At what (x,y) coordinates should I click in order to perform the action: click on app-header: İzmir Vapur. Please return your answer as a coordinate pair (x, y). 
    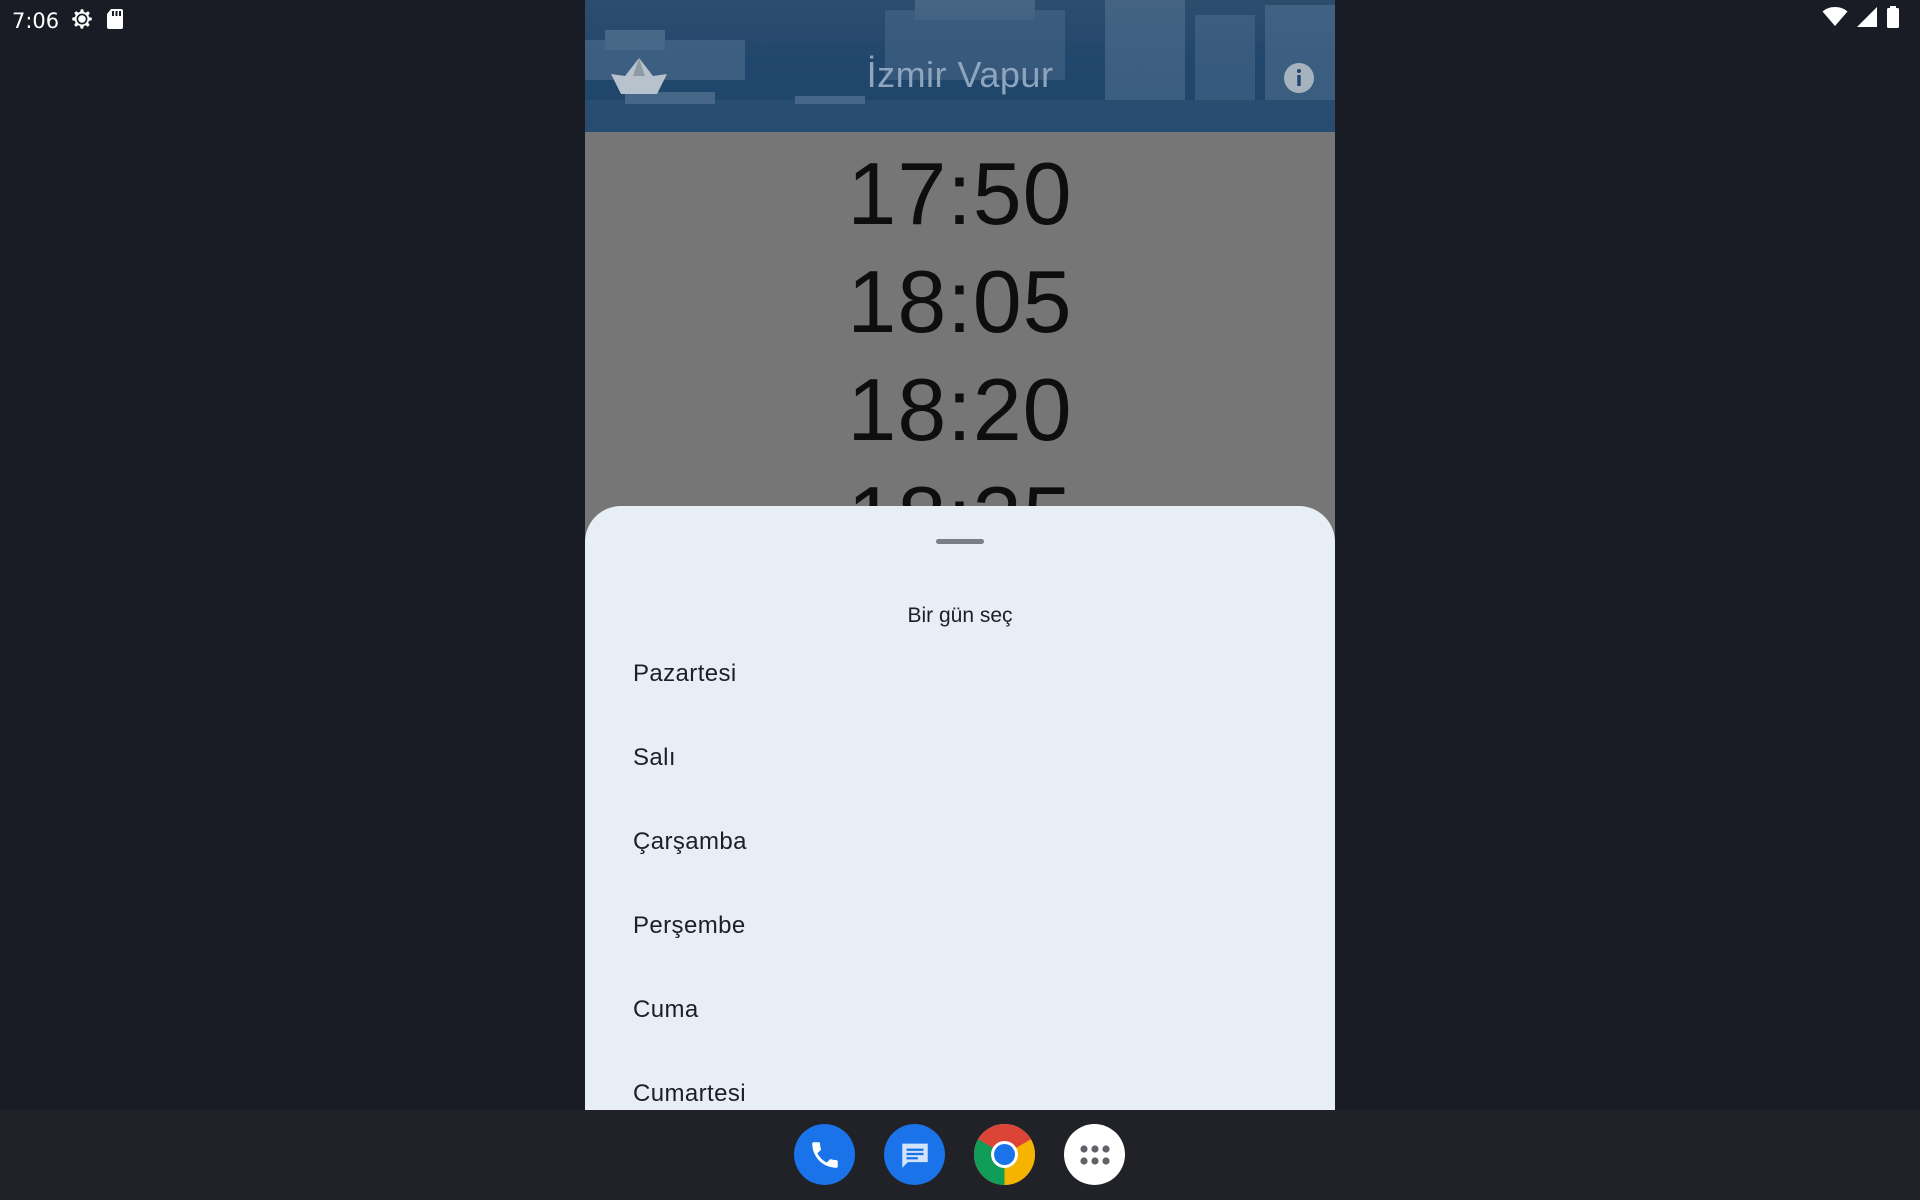
    Looking at the image, I should click on (960, 66).